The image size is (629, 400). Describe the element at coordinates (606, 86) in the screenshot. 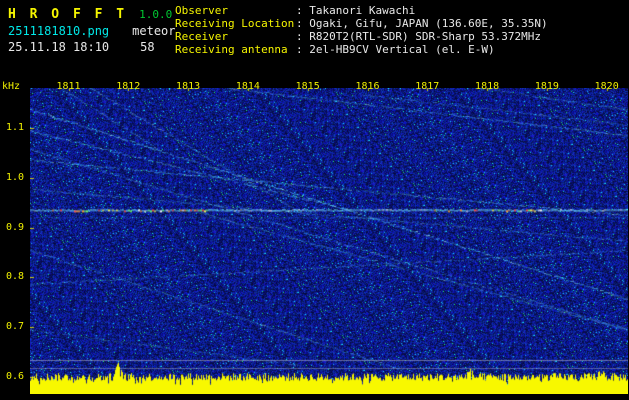

I see `time-tick-label: 1820` at that location.